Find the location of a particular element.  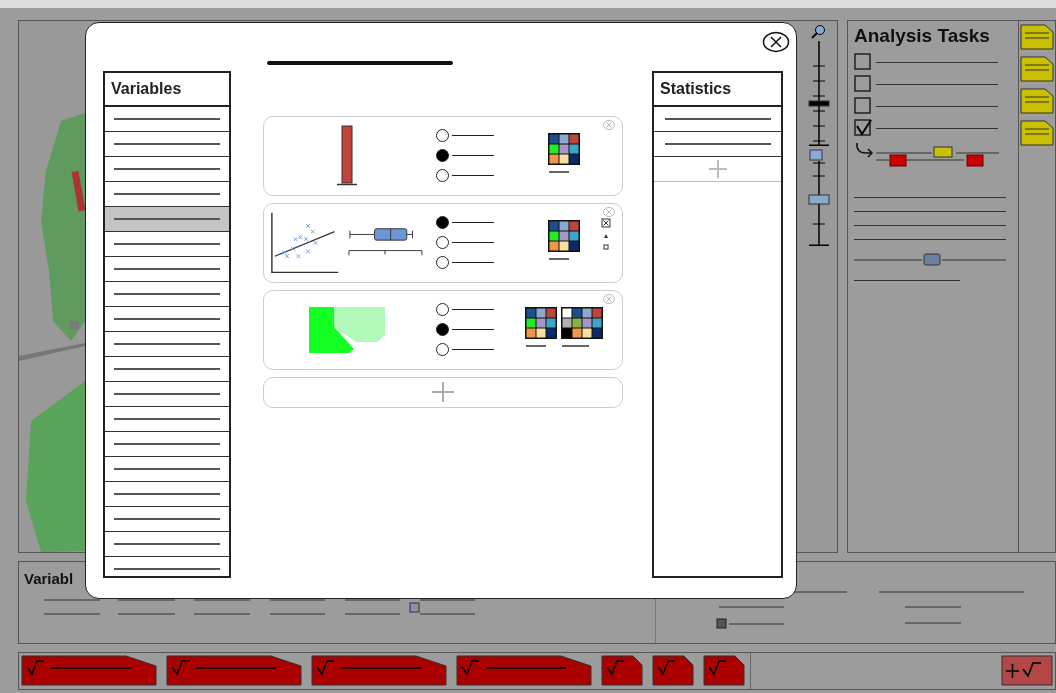

panel-title: Variabl is located at coordinates (49, 578).